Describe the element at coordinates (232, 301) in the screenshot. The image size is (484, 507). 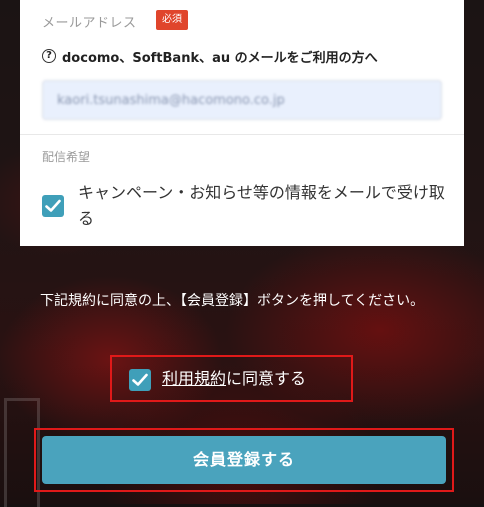
I see `terms-instruction: 下記規約に同意の上、【会員登録】ボタンを押してください。` at that location.